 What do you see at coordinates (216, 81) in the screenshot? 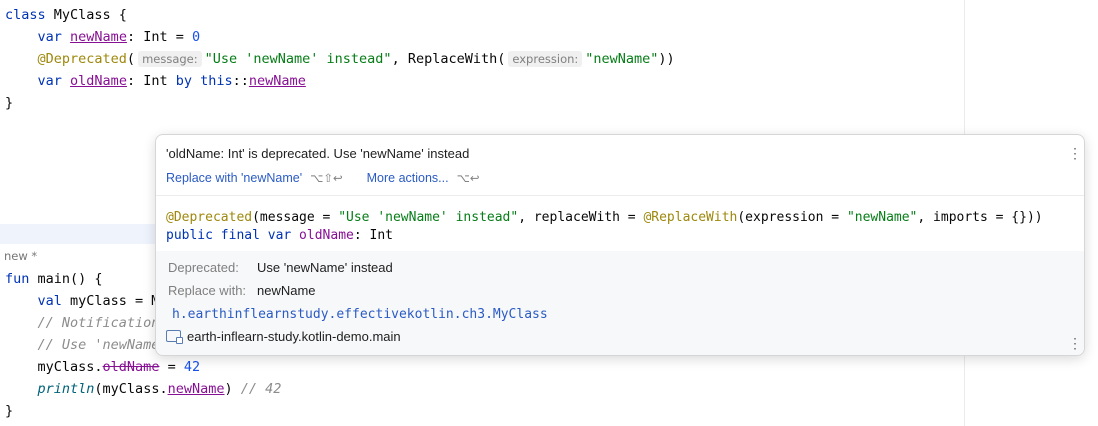
I see `keyword: this` at bounding box center [216, 81].